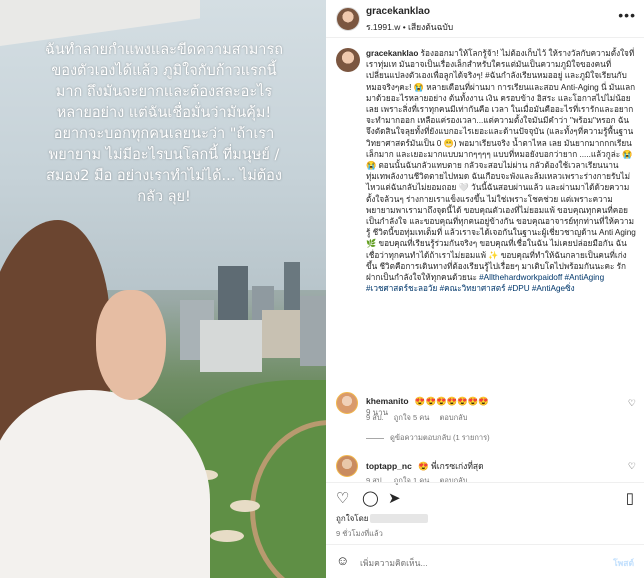 The height and width of the screenshot is (578, 644). What do you see at coordinates (131, 345) in the screenshot?
I see `photo-person-face` at bounding box center [131, 345].